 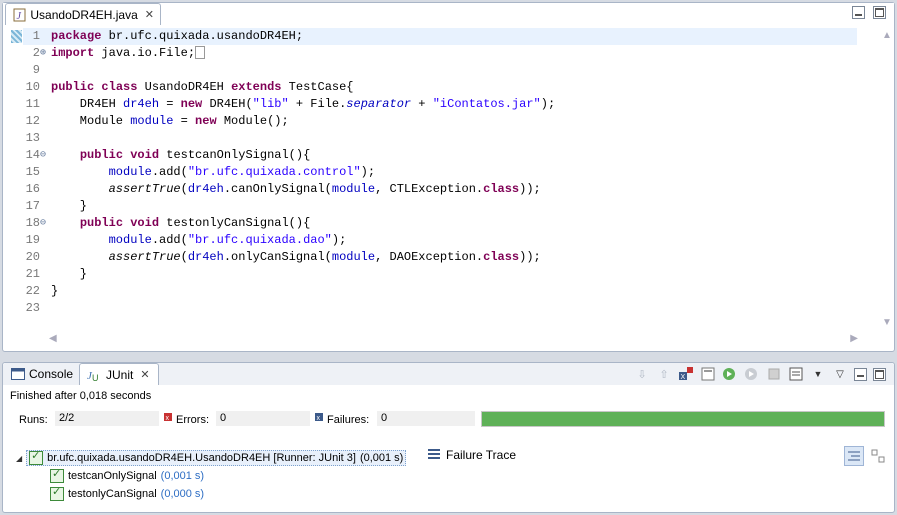 I want to click on code-line: 19 module.add("br.ufc.quixada.dao");, so click(x=448, y=240).